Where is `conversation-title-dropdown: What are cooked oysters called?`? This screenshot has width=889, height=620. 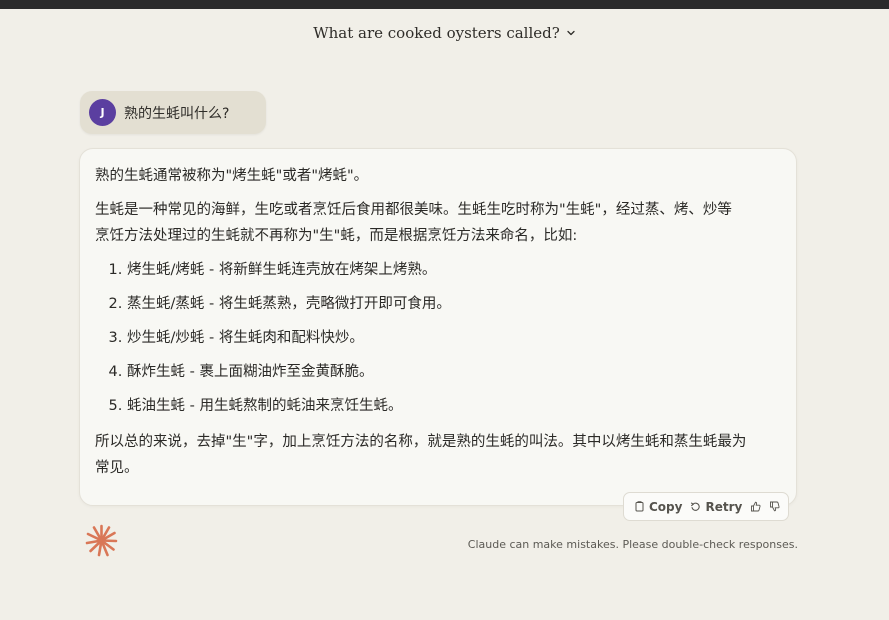
conversation-title-dropdown: What are cooked oysters called? is located at coordinates (444, 33).